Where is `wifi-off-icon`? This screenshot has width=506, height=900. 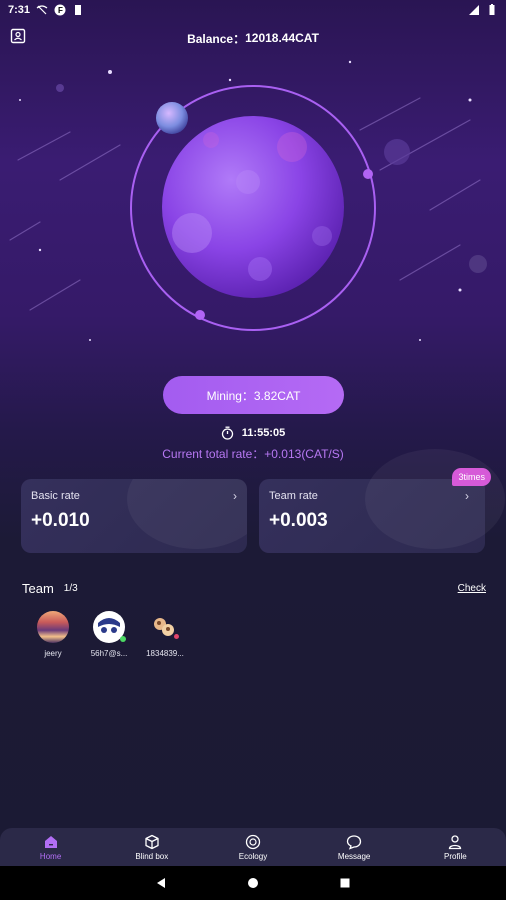
wifi-off-icon is located at coordinates (42, 10).